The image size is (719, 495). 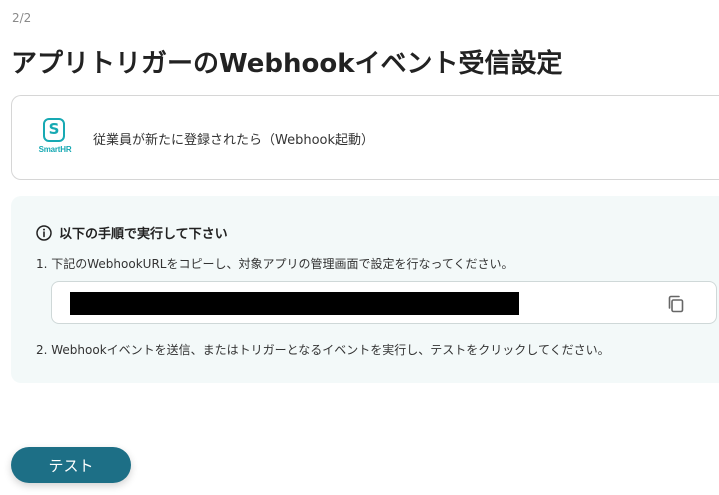 What do you see at coordinates (71, 465) in the screenshot?
I see `test-button: テスト` at bounding box center [71, 465].